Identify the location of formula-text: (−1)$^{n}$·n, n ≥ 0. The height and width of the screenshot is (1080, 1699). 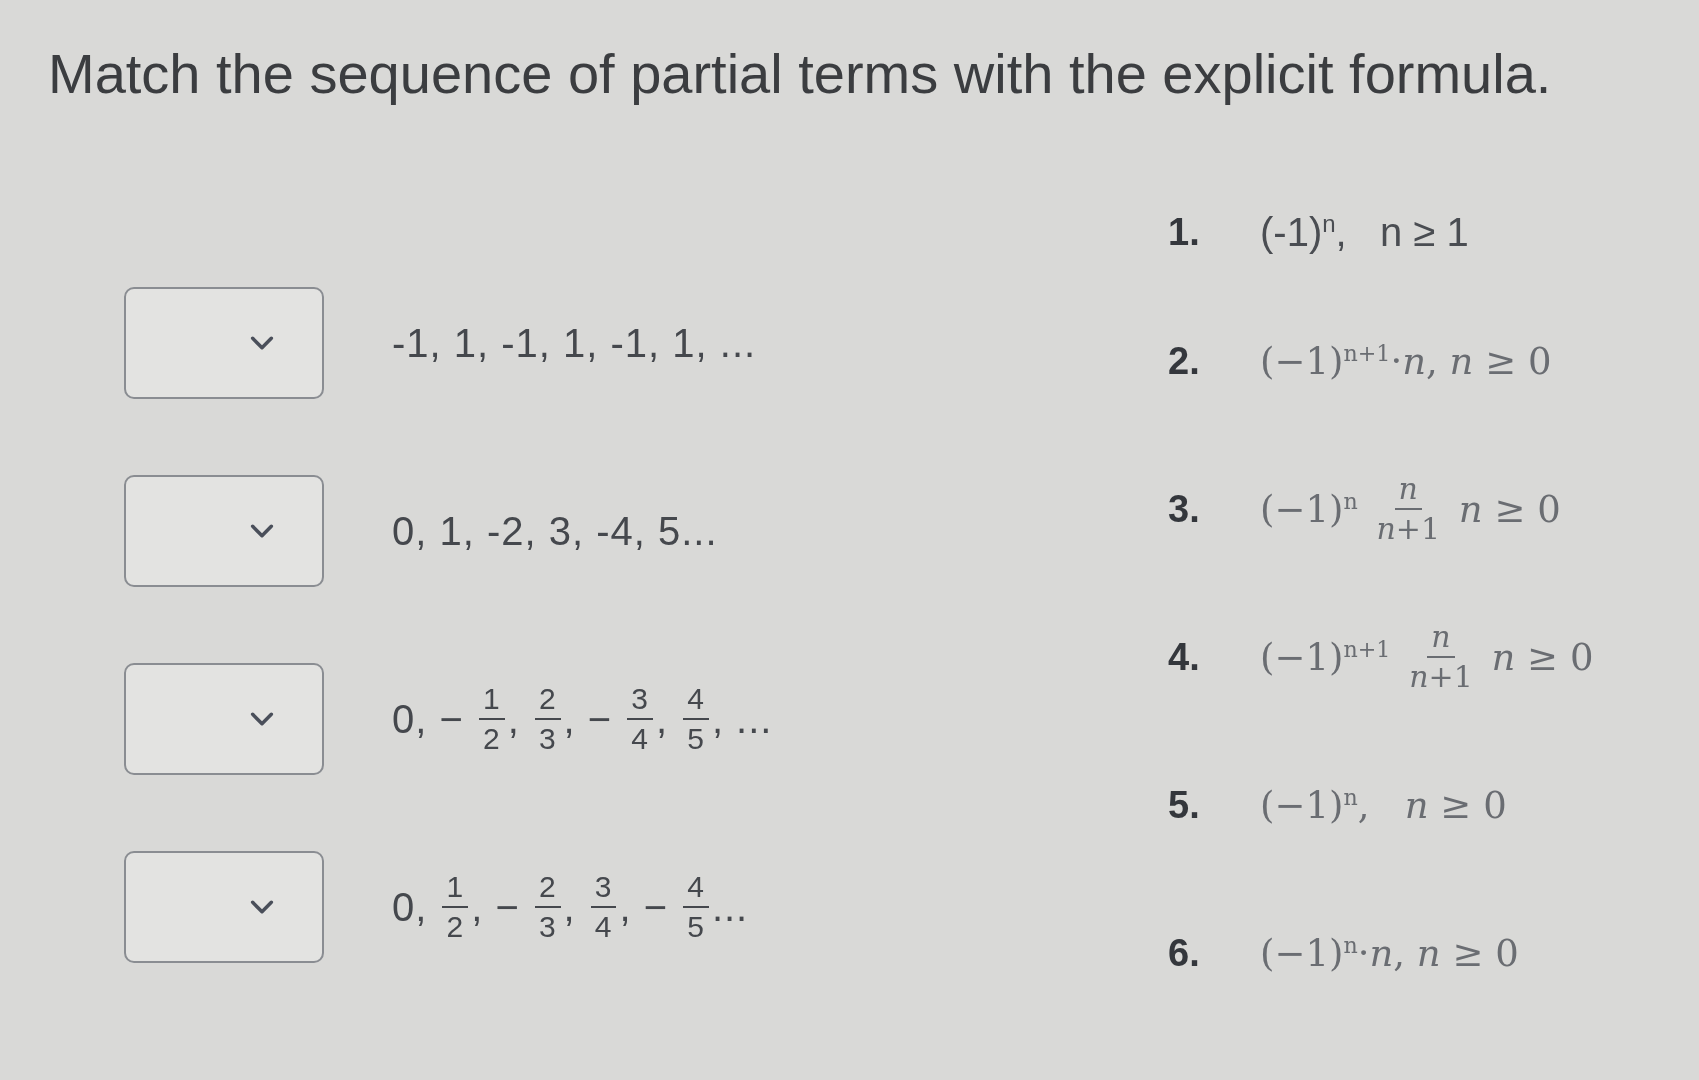
(1389, 953).